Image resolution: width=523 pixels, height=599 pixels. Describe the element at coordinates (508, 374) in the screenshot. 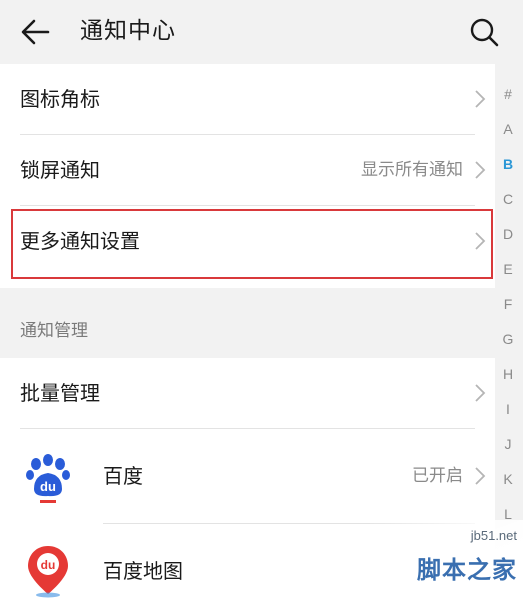

I see `index-letter-h: H` at that location.